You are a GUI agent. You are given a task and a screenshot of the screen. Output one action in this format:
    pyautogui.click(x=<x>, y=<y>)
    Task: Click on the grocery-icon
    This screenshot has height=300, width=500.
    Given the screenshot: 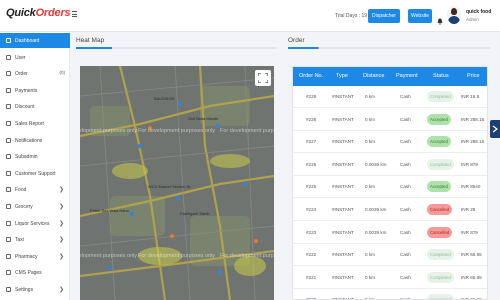 What is the action you would take?
    pyautogui.click(x=8, y=206)
    